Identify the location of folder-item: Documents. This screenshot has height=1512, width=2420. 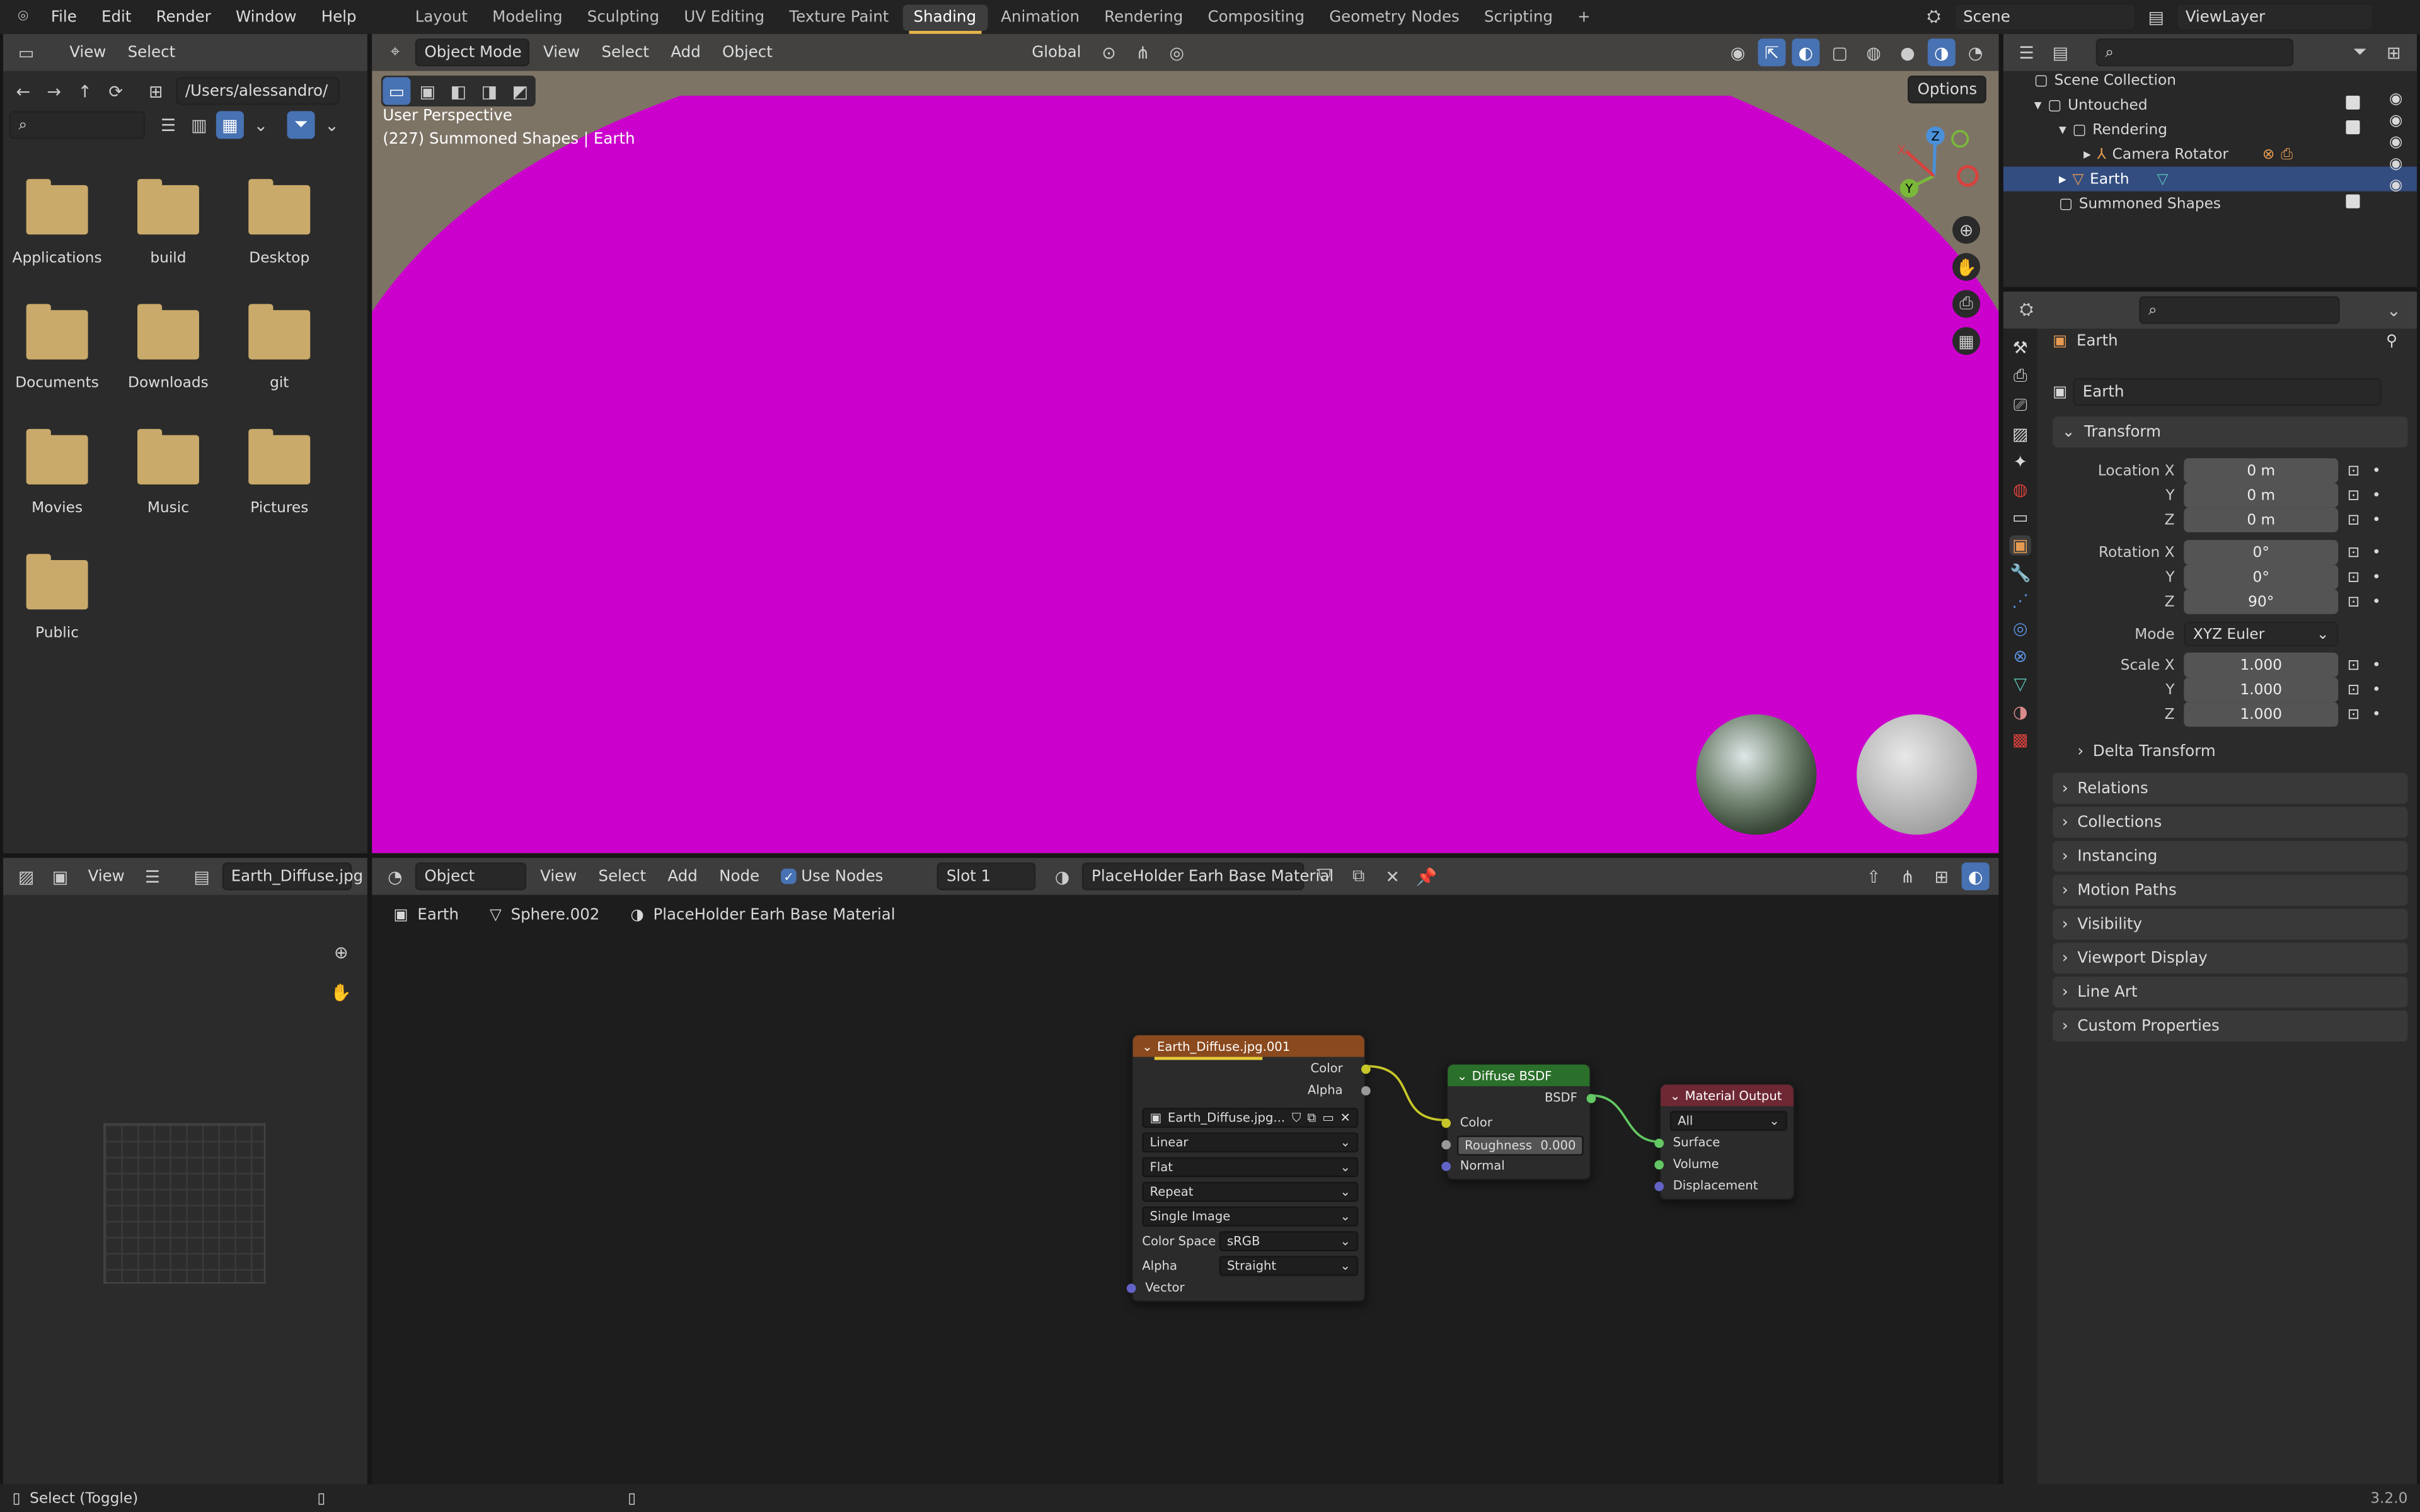
(57, 348).